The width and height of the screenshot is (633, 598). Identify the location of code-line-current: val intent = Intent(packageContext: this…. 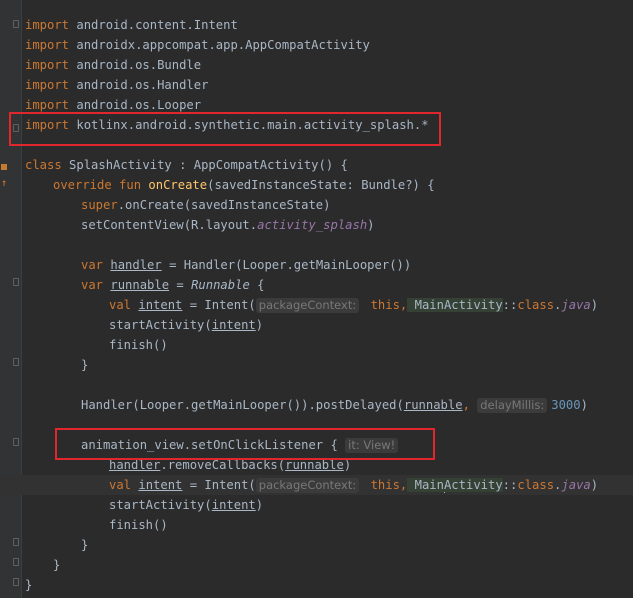
(316, 485).